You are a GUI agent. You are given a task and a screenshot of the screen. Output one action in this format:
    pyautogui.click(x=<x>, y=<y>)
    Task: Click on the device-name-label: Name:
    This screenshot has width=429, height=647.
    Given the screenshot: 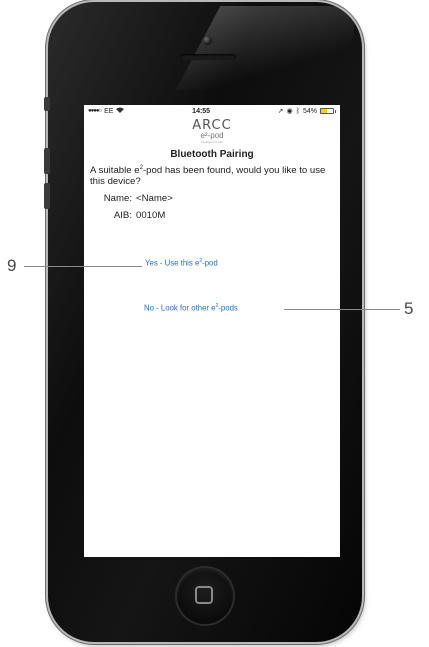 What is the action you would take?
    pyautogui.click(x=117, y=199)
    